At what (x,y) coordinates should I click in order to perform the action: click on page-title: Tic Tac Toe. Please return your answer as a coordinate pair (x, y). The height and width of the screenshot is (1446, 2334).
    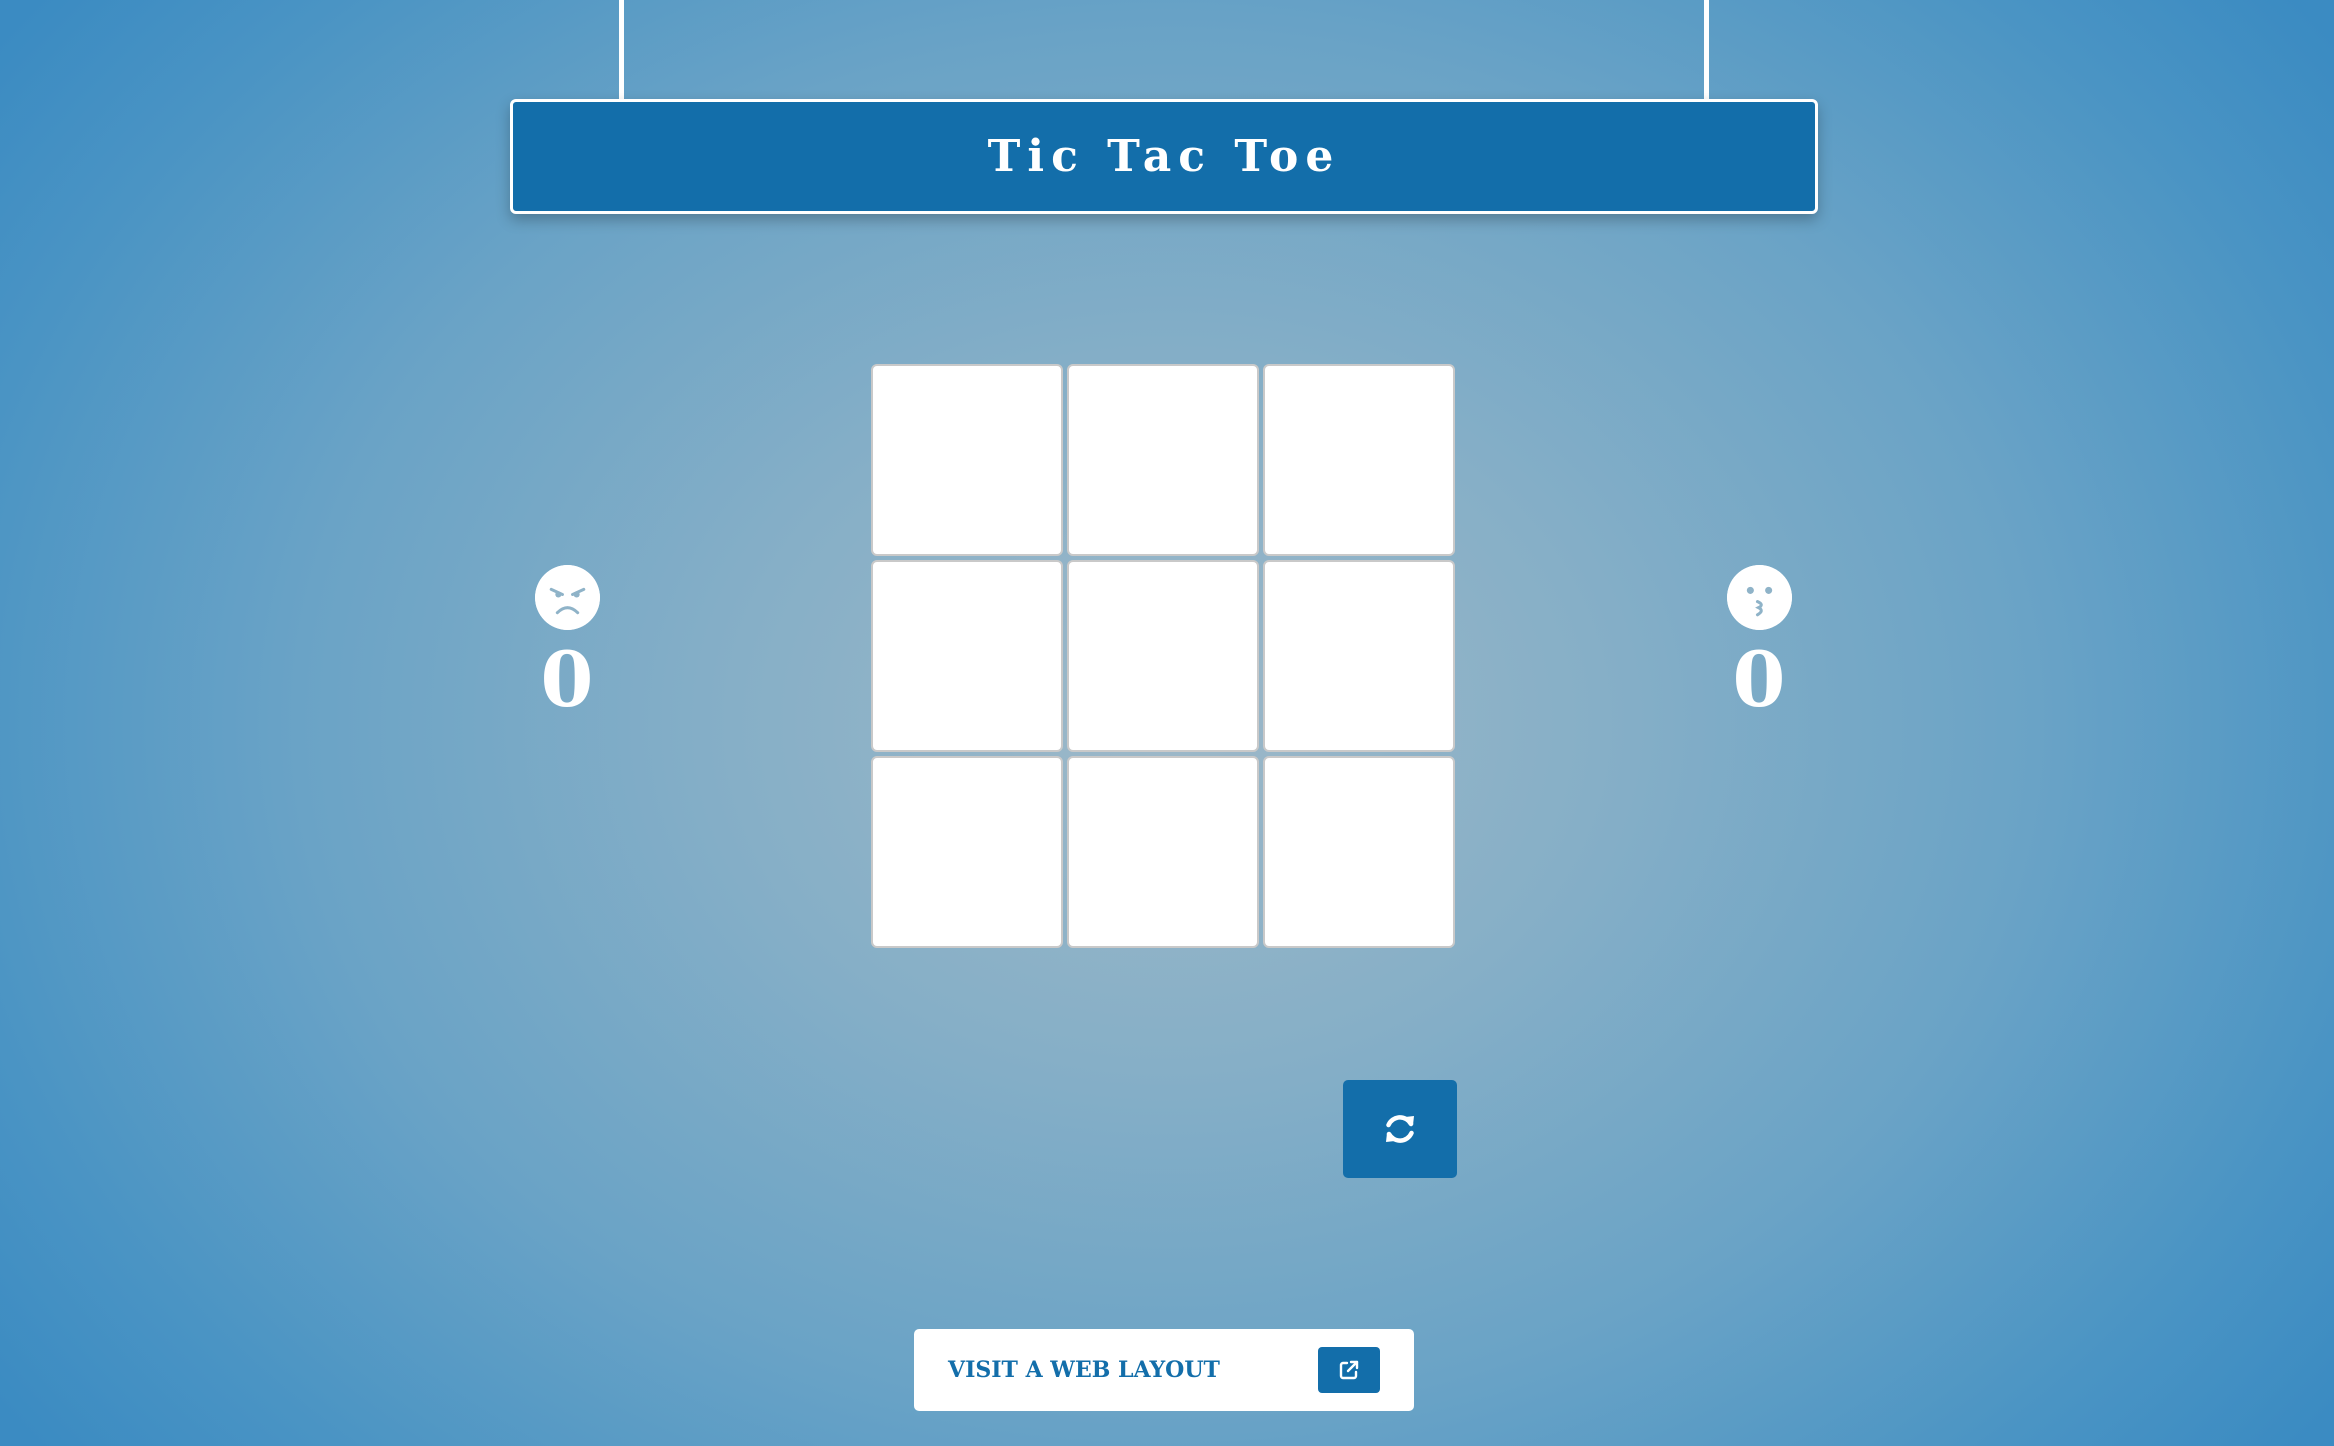
    Looking at the image, I should click on (1164, 156).